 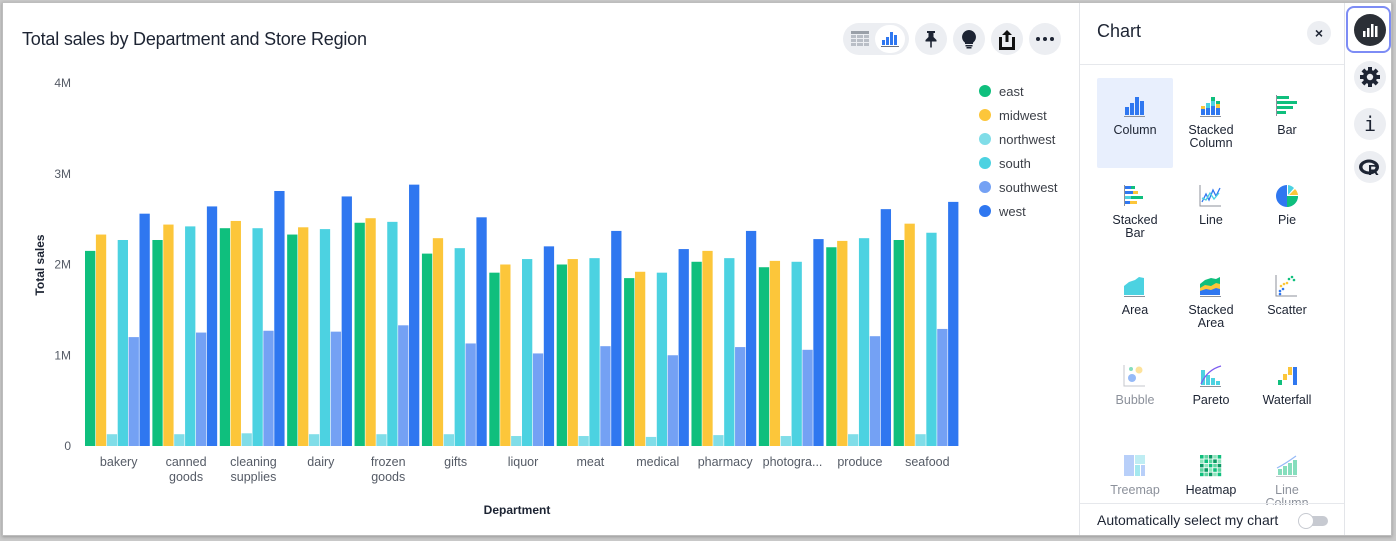 I want to click on auto-select-label: Automatically select my chart, so click(x=1188, y=520).